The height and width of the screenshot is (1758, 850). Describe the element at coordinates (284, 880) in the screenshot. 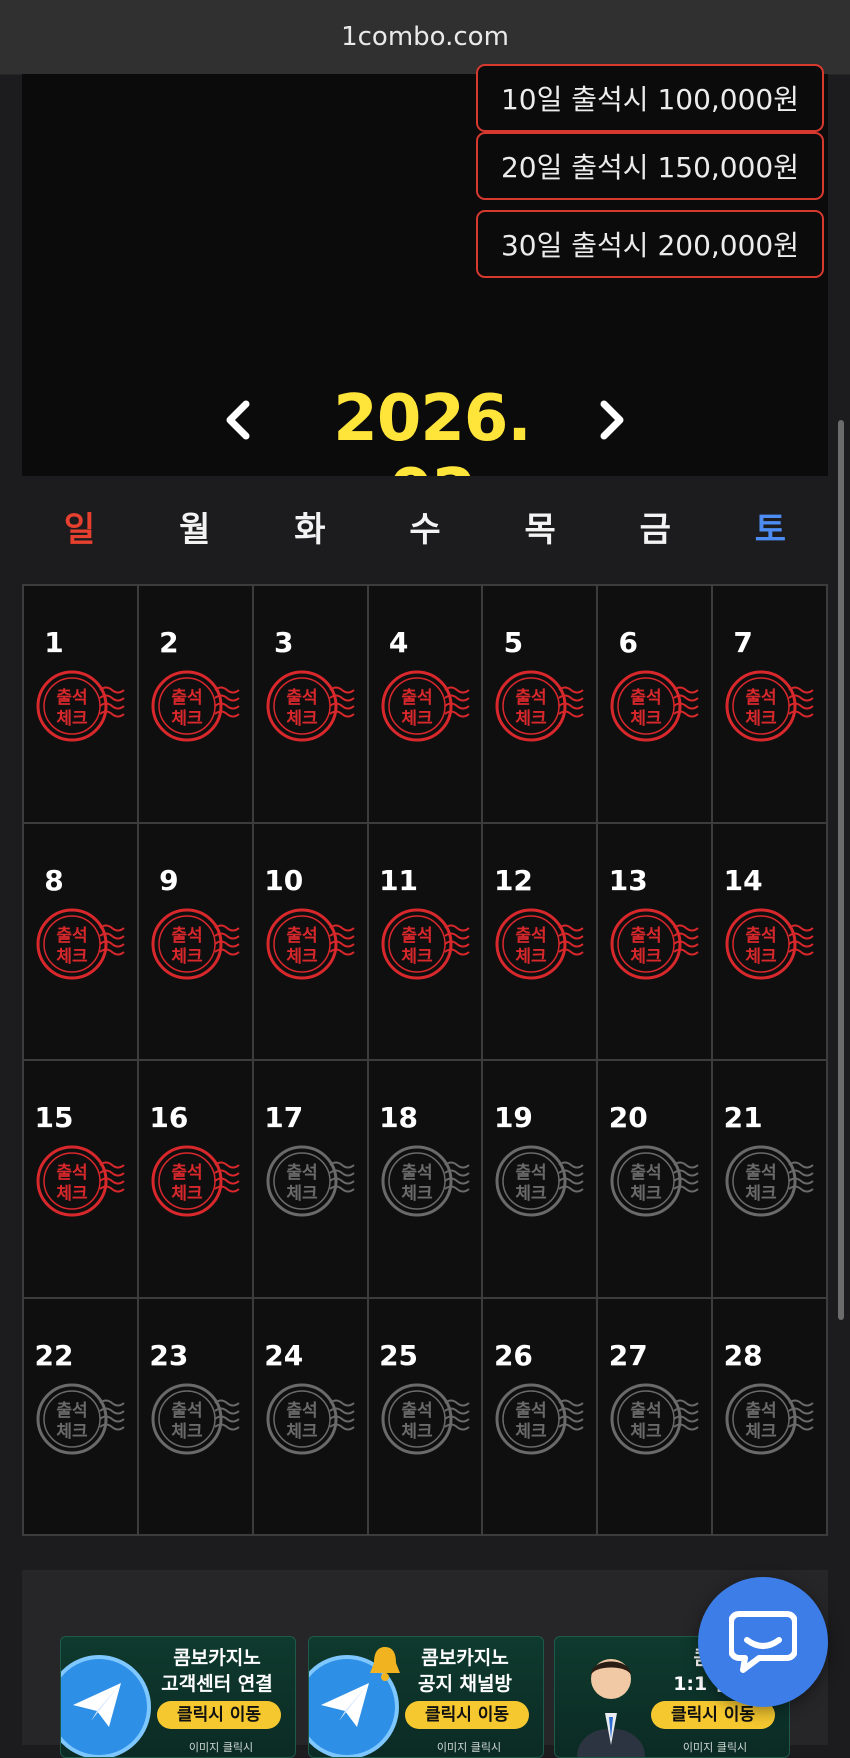

I see `day-number: 10` at that location.